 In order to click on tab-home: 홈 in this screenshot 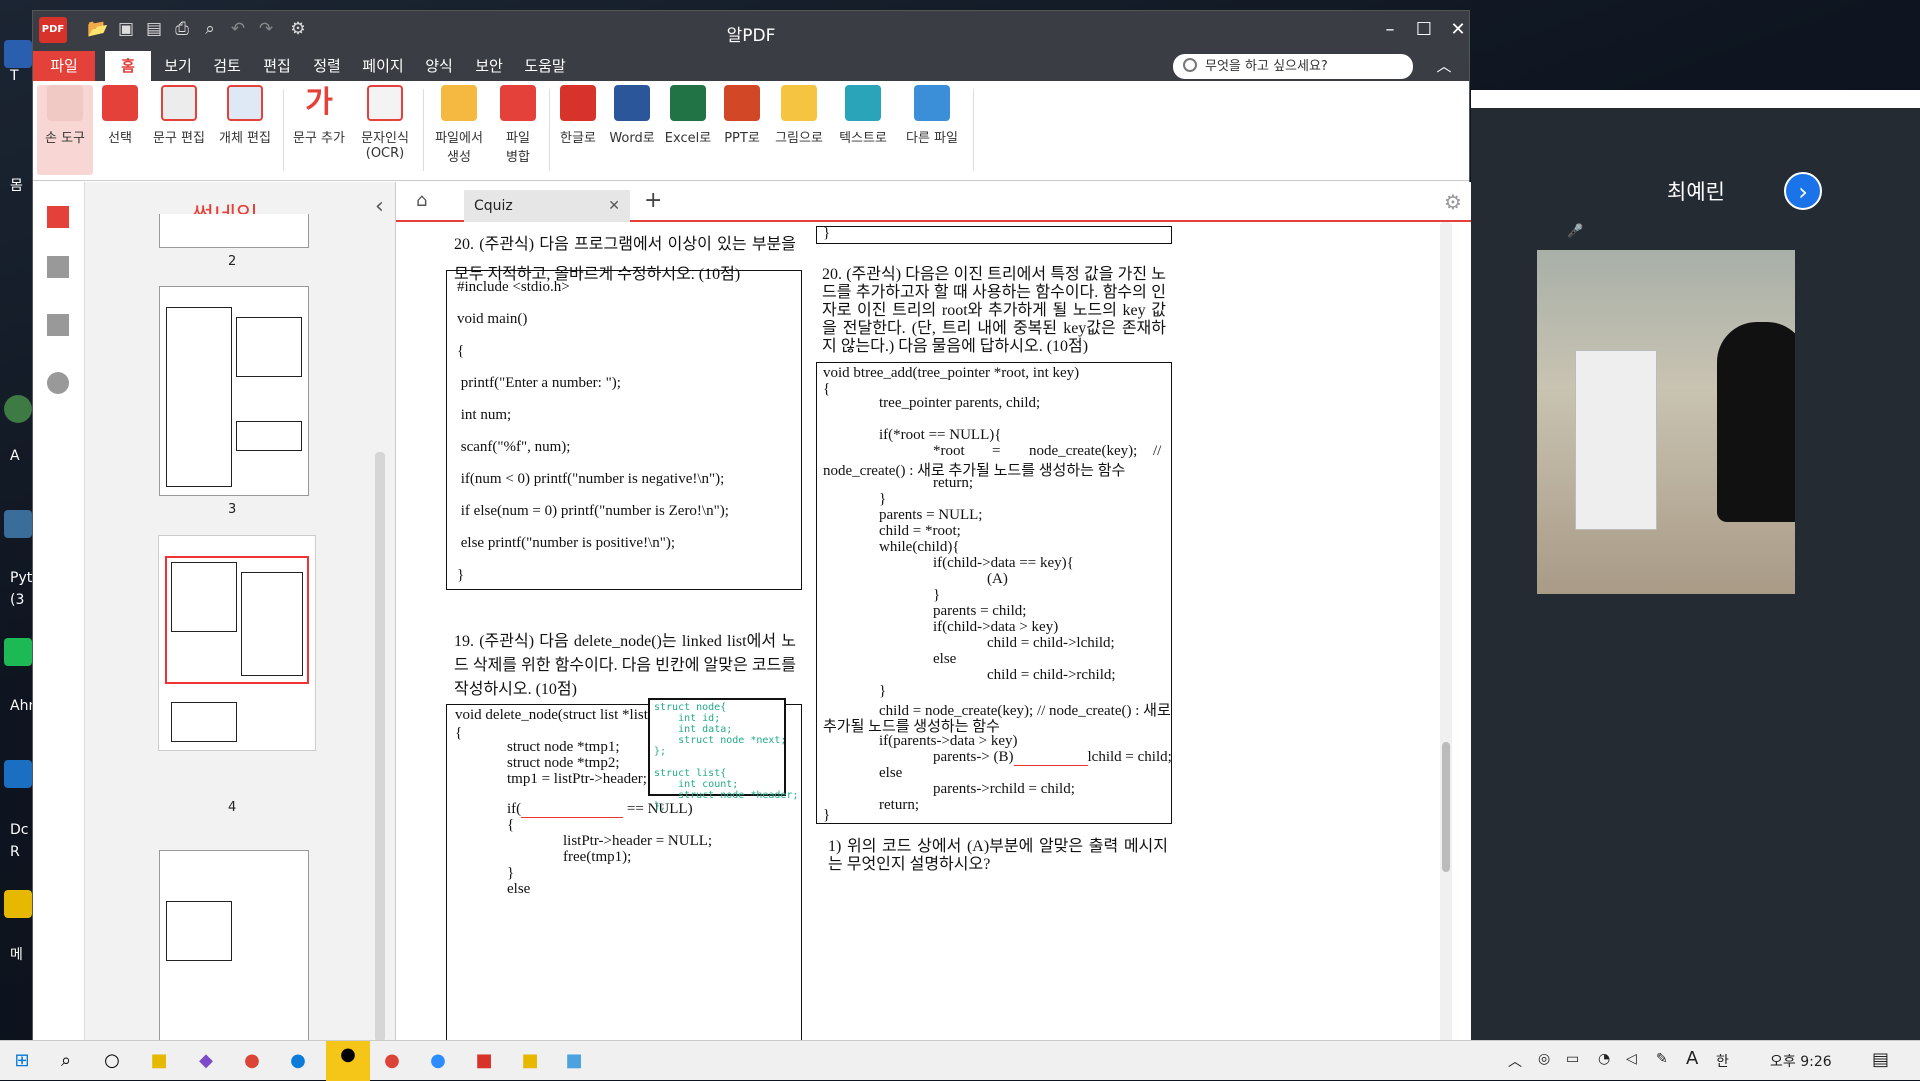, I will do `click(128, 66)`.